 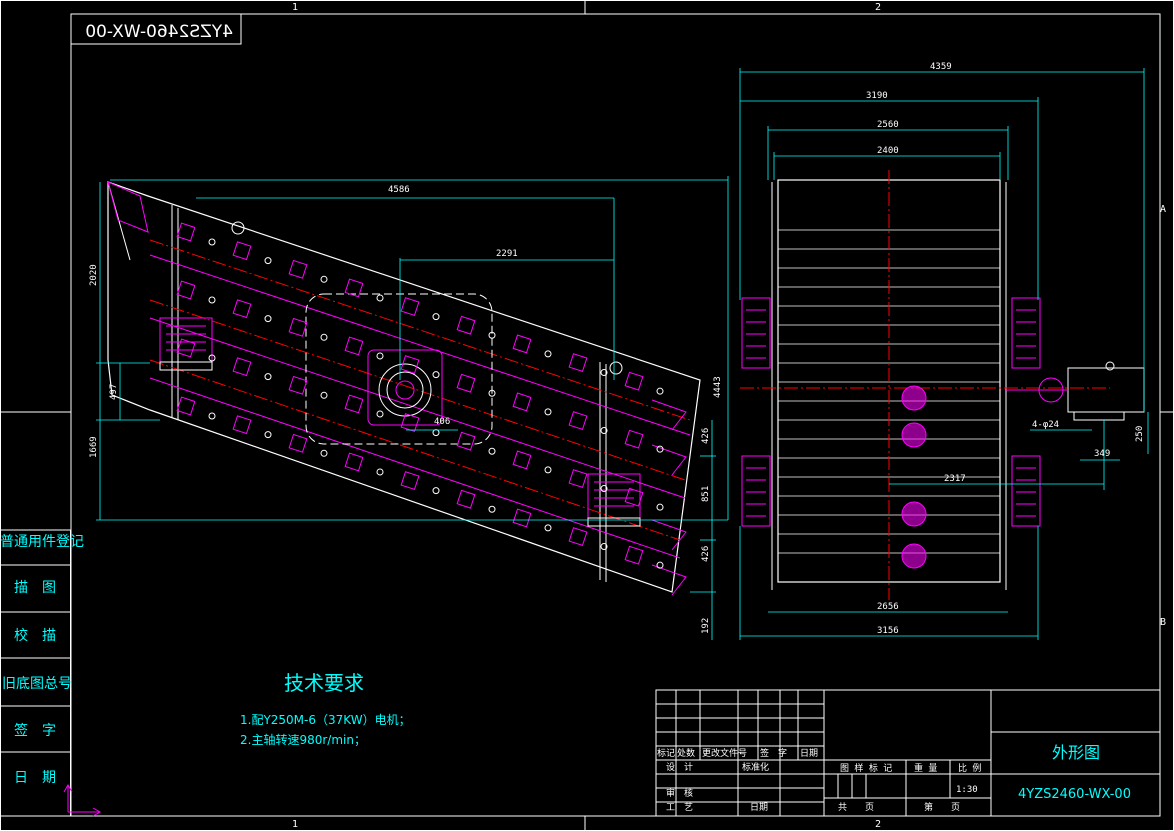 What do you see at coordinates (866, 768) in the screenshot?
I see `tb-stage-mark: 图 样 标 记` at bounding box center [866, 768].